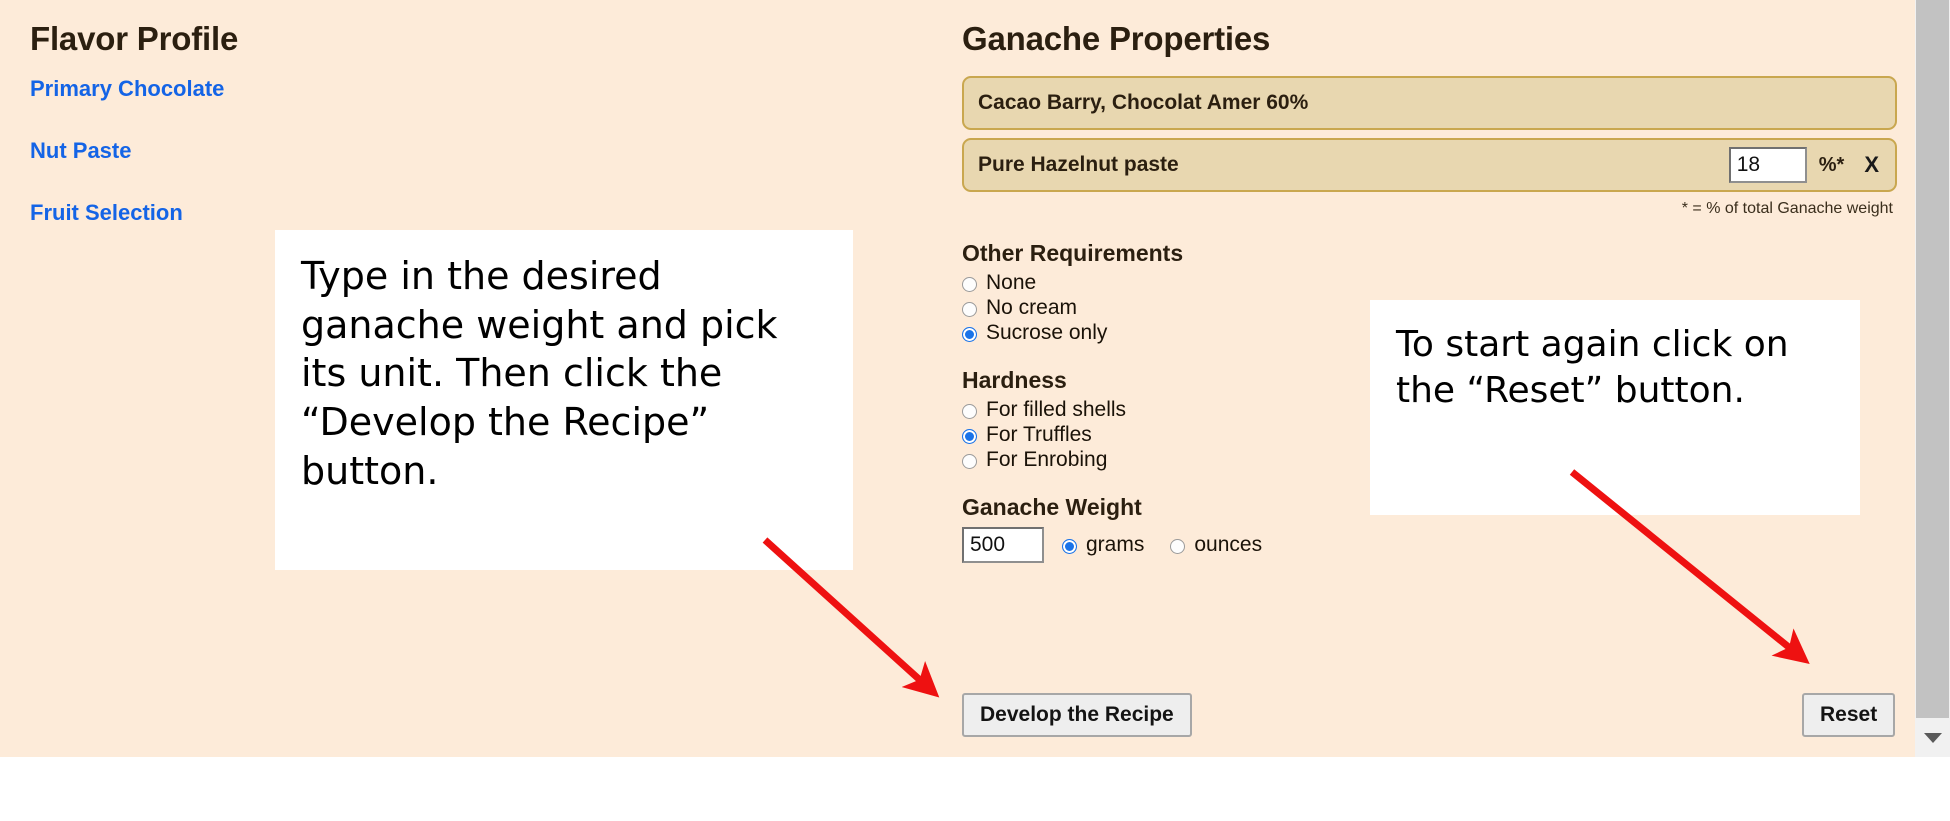 The image size is (1950, 821). What do you see at coordinates (1056, 409) in the screenshot?
I see `radio-label: For filled shells` at bounding box center [1056, 409].